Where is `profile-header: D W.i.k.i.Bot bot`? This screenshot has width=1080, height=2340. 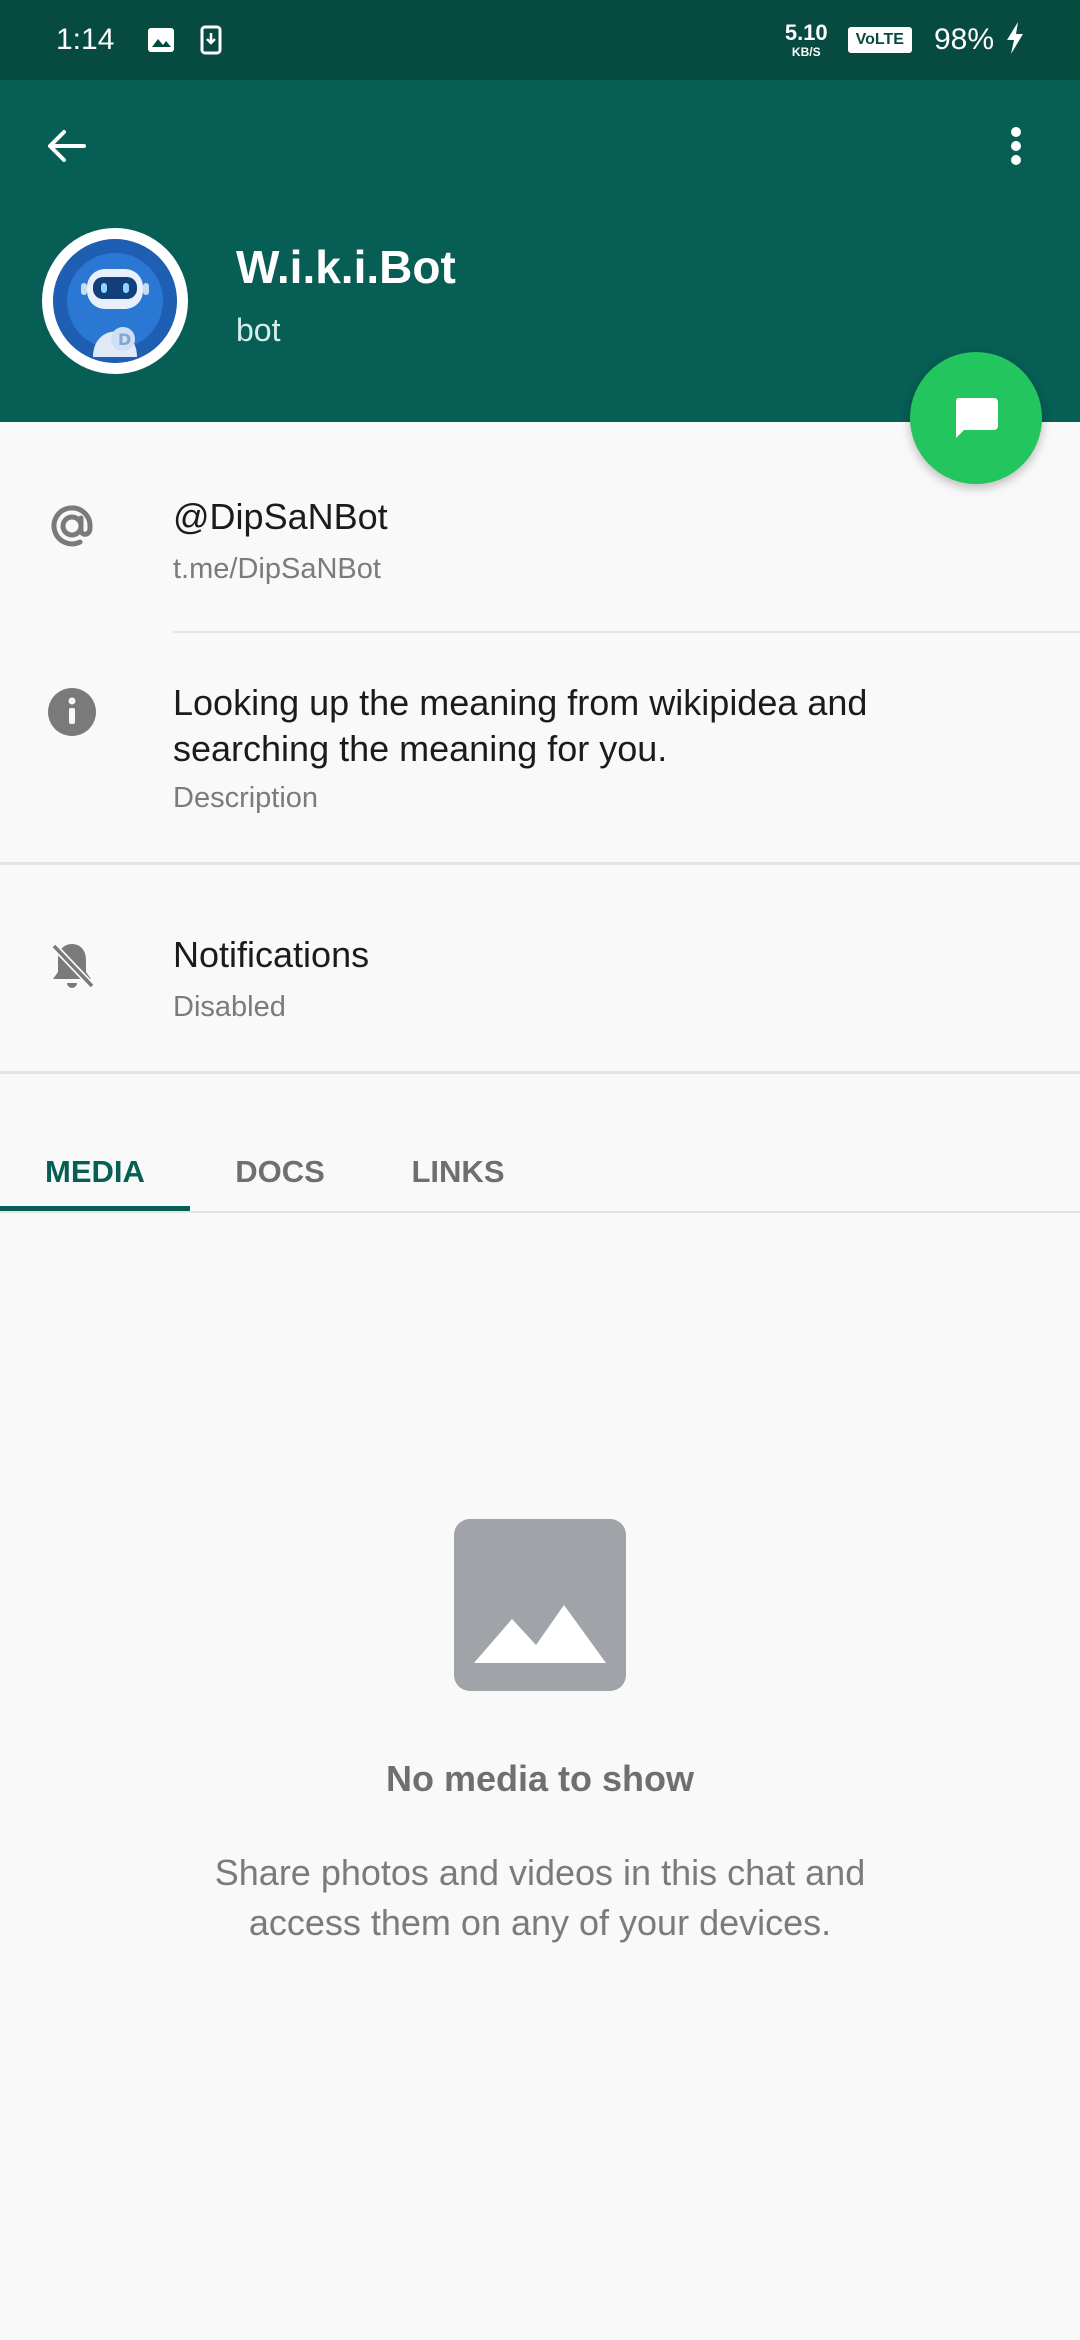 profile-header: D W.i.k.i.Bot bot is located at coordinates (540, 251).